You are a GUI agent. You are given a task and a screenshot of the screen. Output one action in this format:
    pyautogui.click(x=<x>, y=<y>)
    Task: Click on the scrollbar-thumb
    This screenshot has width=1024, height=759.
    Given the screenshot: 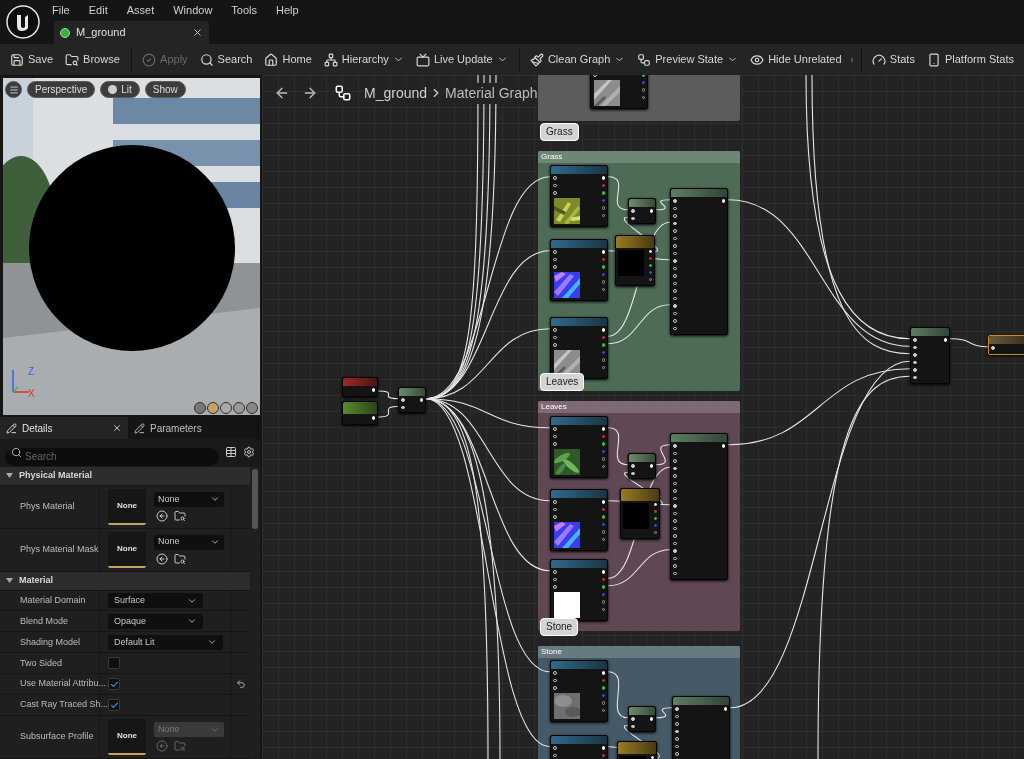 What is the action you would take?
    pyautogui.click(x=255, y=499)
    